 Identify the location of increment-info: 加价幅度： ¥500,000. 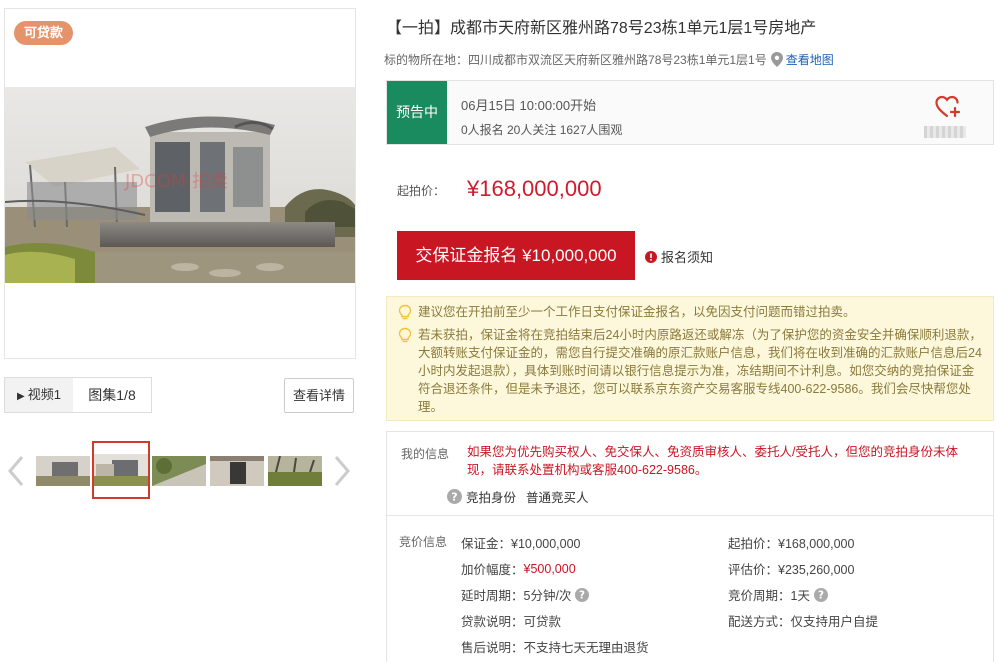
(518, 568).